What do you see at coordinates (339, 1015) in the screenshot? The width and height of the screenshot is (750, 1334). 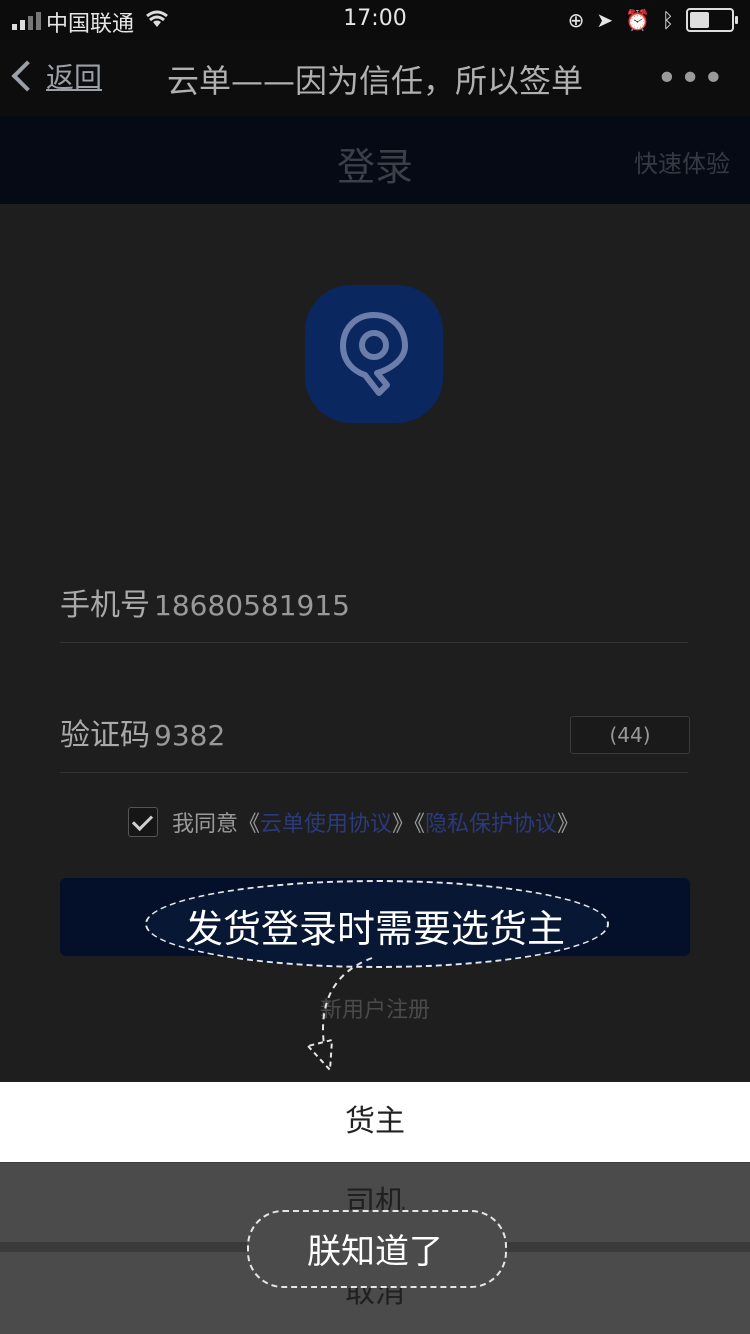 I see `arrow-down-icon` at bounding box center [339, 1015].